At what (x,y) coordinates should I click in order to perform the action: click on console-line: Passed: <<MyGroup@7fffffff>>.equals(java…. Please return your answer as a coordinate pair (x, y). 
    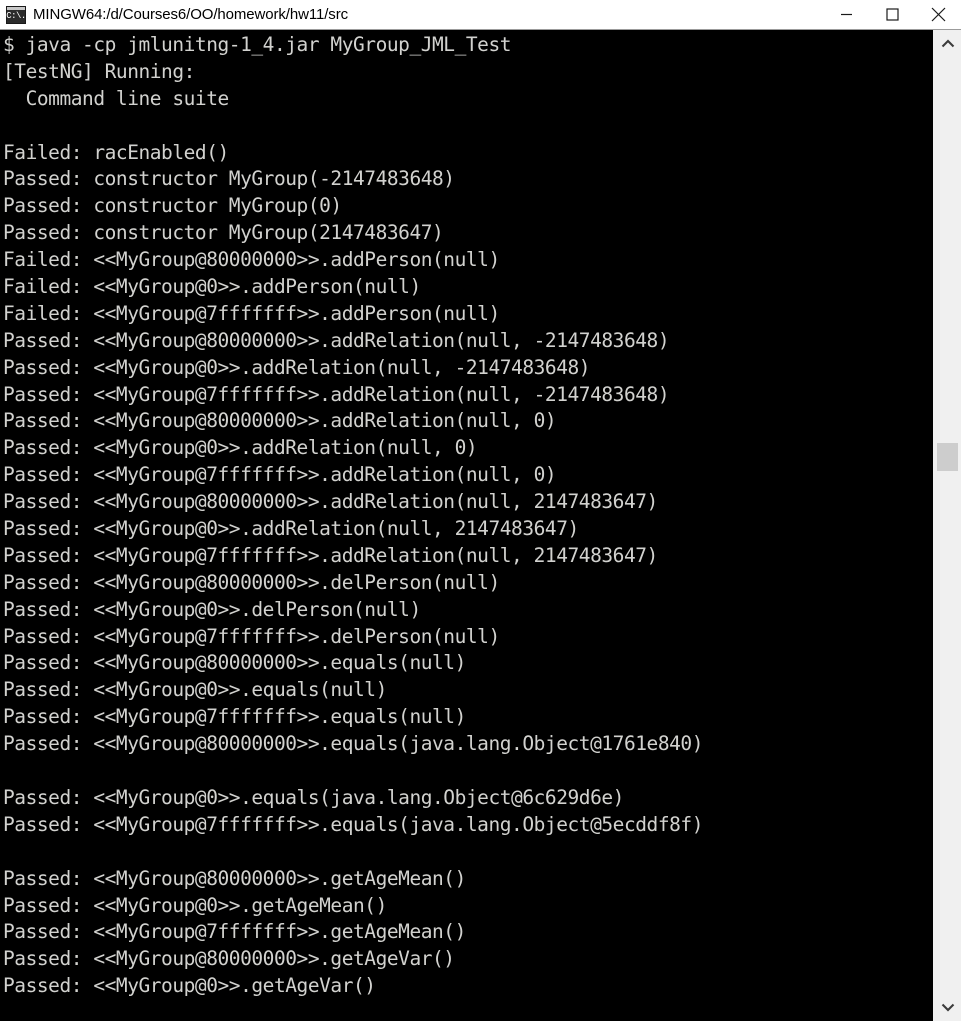
    Looking at the image, I should click on (353, 824).